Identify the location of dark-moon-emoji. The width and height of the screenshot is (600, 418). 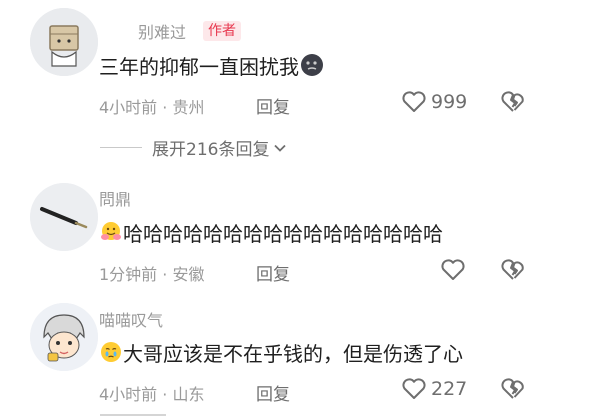
(312, 68).